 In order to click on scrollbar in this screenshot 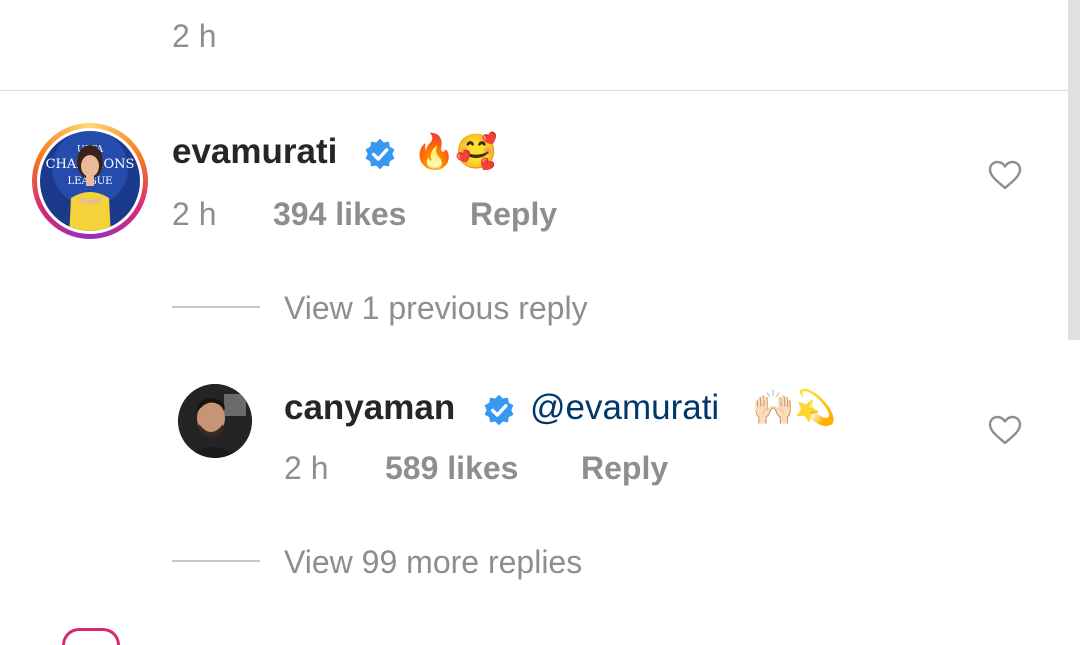, I will do `click(1074, 170)`.